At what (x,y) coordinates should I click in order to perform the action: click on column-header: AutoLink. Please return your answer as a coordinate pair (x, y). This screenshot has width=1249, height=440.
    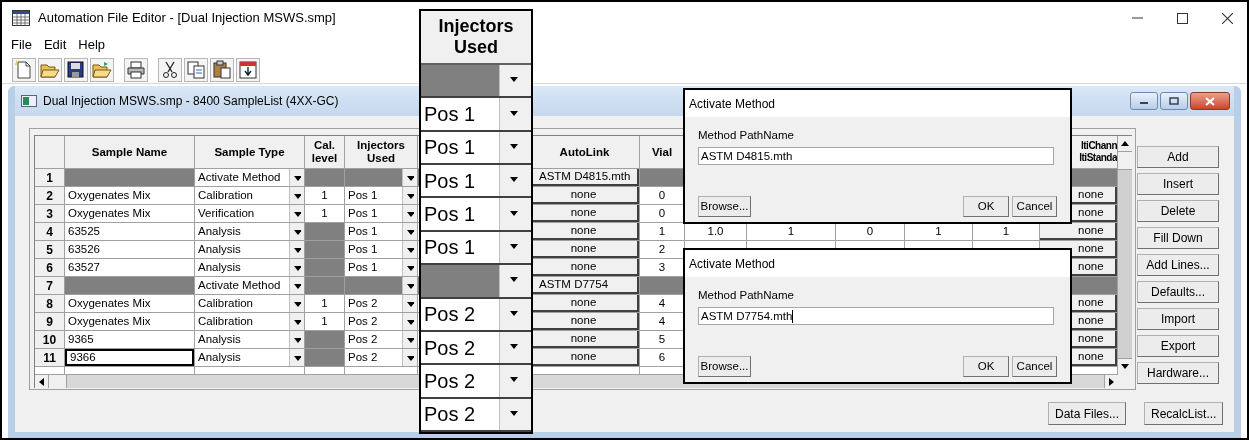
    Looking at the image, I should click on (584, 152).